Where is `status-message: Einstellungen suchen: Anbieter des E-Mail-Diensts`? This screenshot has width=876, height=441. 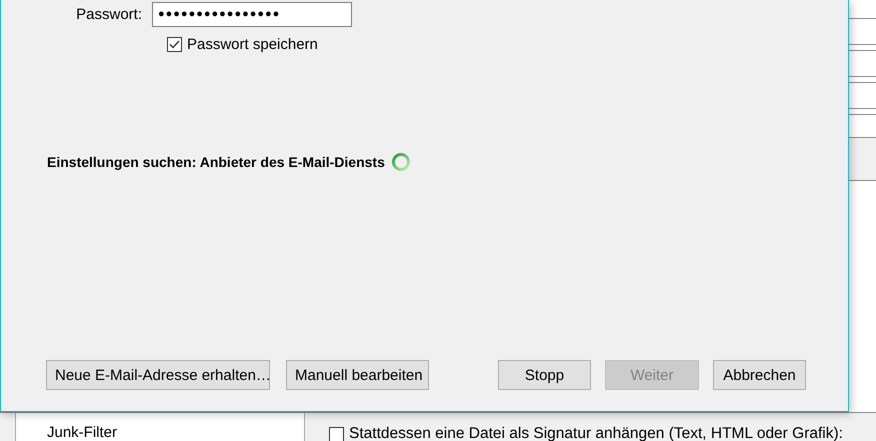 status-message: Einstellungen suchen: Anbieter des E-Mail-Diensts is located at coordinates (216, 162).